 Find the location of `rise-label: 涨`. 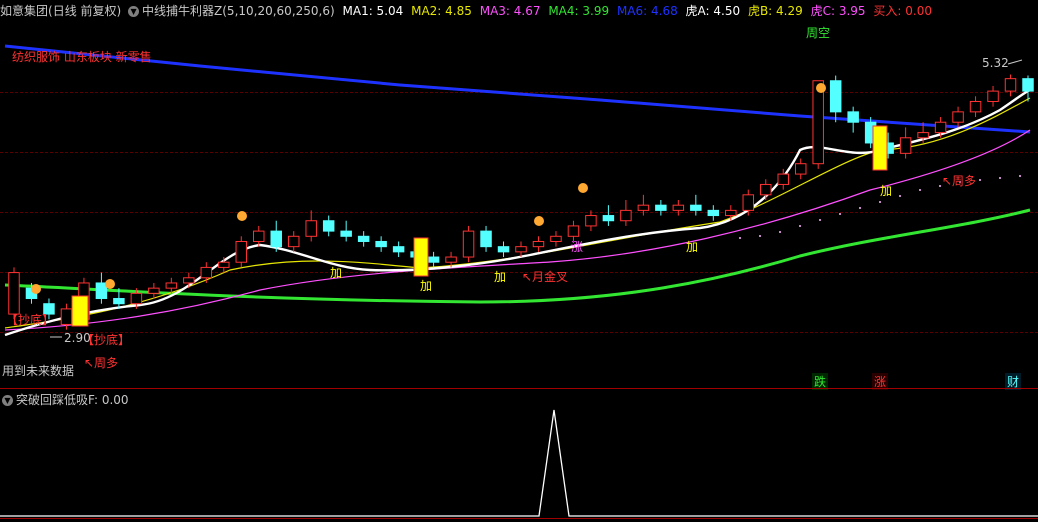

rise-label: 涨 is located at coordinates (577, 247).